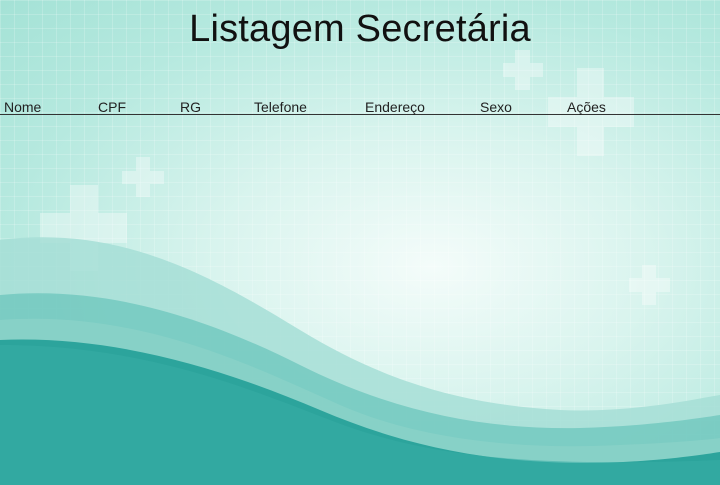  Describe the element at coordinates (395, 107) in the screenshot. I see `column-header-endereco: Endereço` at that location.